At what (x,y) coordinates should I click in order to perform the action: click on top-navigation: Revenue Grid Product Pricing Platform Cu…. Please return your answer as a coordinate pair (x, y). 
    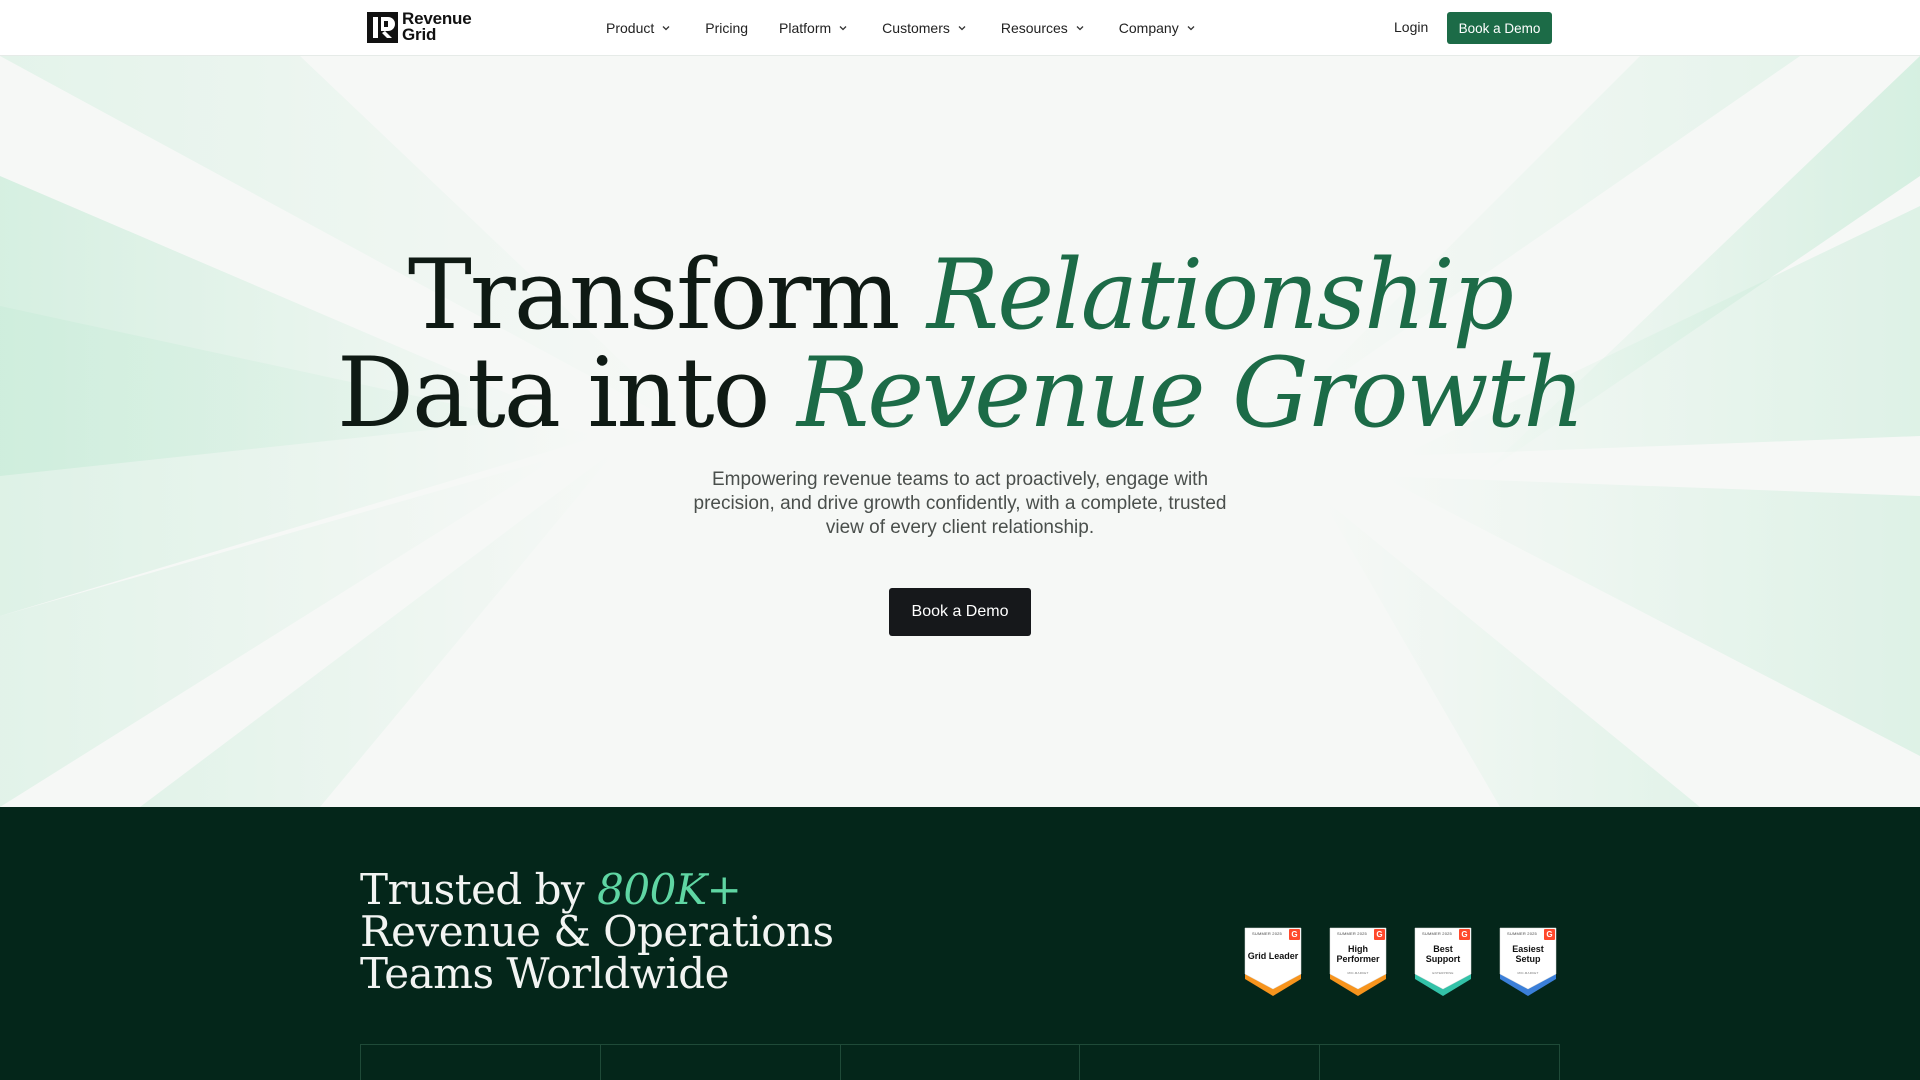
    Looking at the image, I should click on (960, 28).